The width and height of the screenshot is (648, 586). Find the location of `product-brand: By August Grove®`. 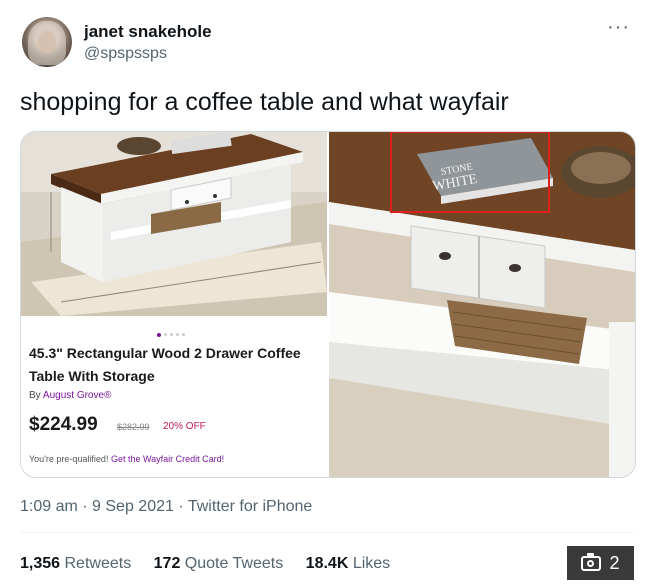

product-brand: By August Grove® is located at coordinates (70, 395).